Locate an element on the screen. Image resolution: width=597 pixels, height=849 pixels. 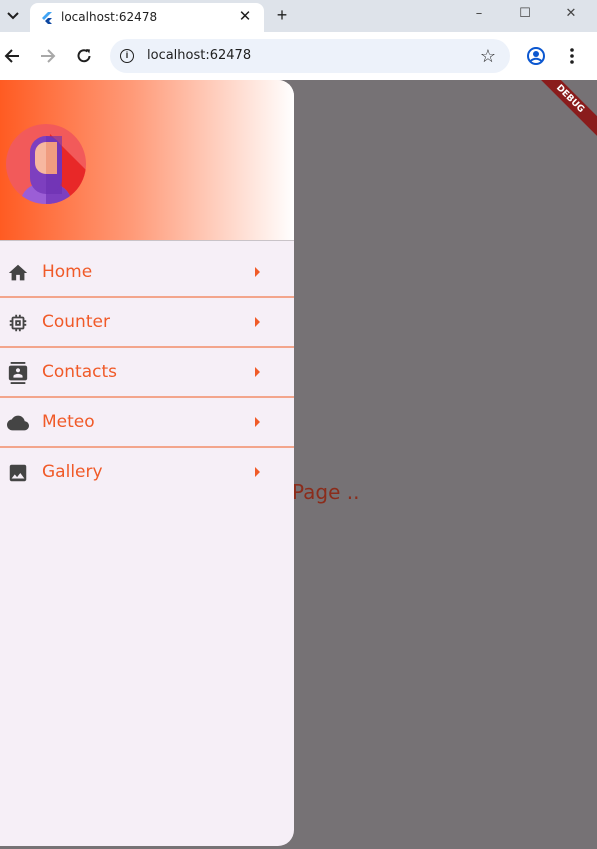
close-window-icon: ✕ is located at coordinates (571, 14).